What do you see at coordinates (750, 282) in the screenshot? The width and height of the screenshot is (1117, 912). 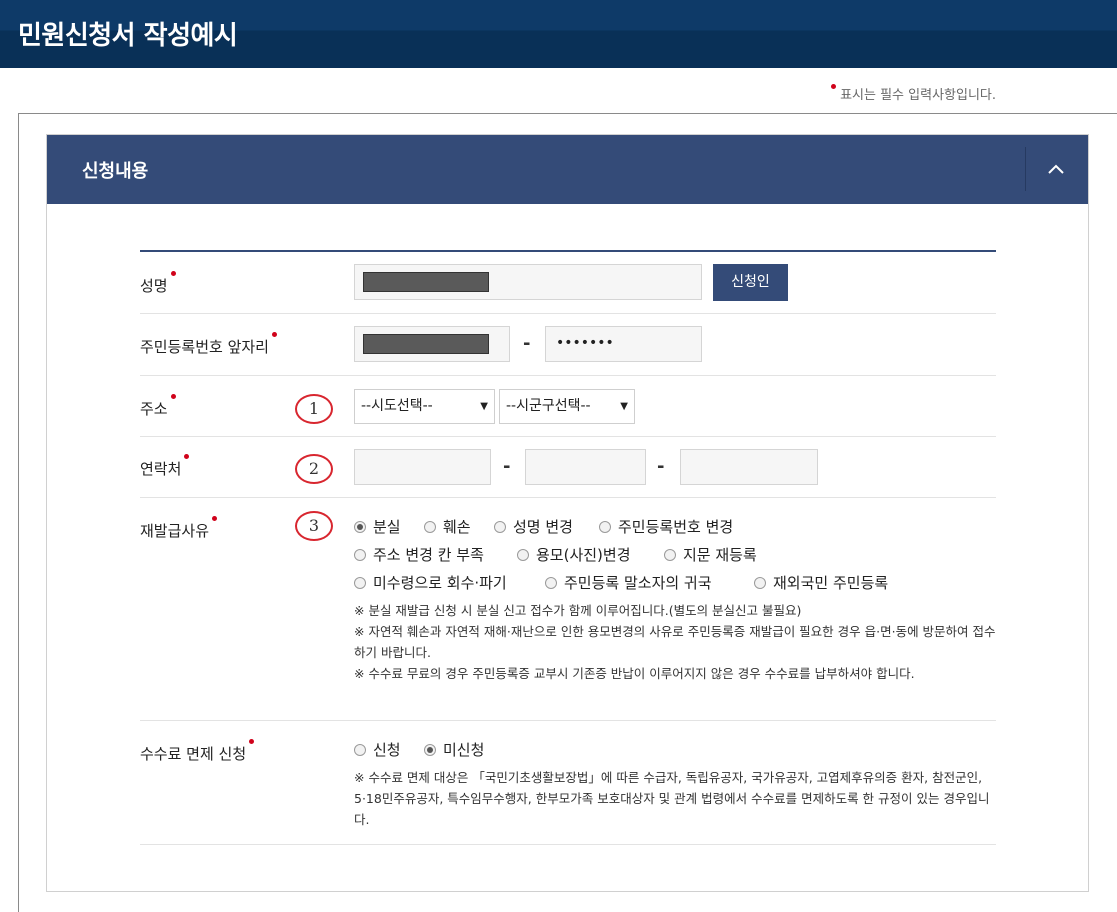 I see `applicant-button: 신청인` at bounding box center [750, 282].